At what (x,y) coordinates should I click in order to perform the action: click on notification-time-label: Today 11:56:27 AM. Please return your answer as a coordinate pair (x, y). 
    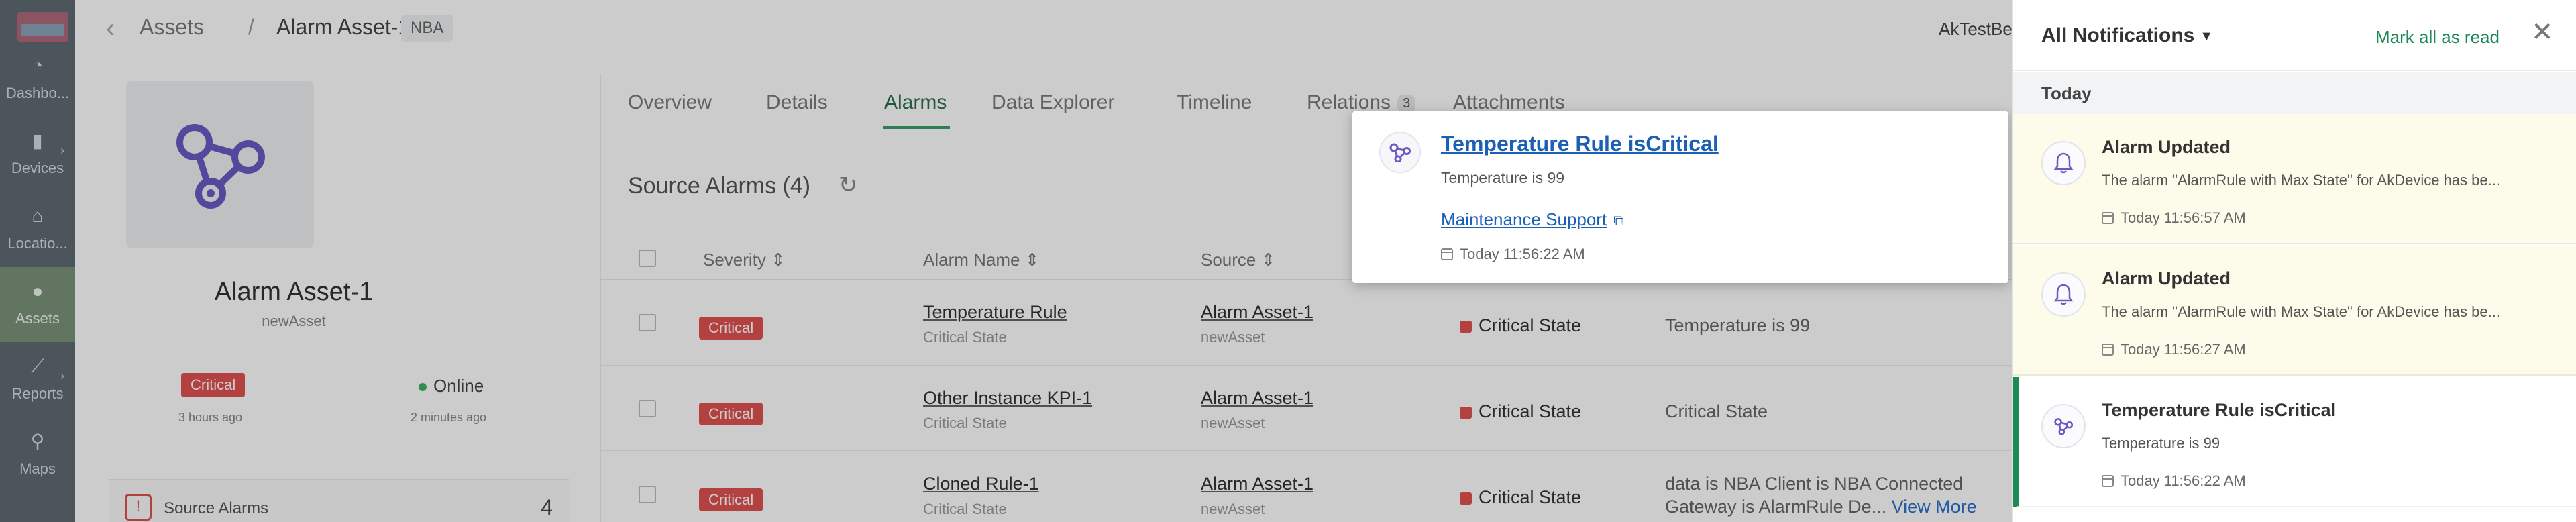
    Looking at the image, I should click on (2183, 349).